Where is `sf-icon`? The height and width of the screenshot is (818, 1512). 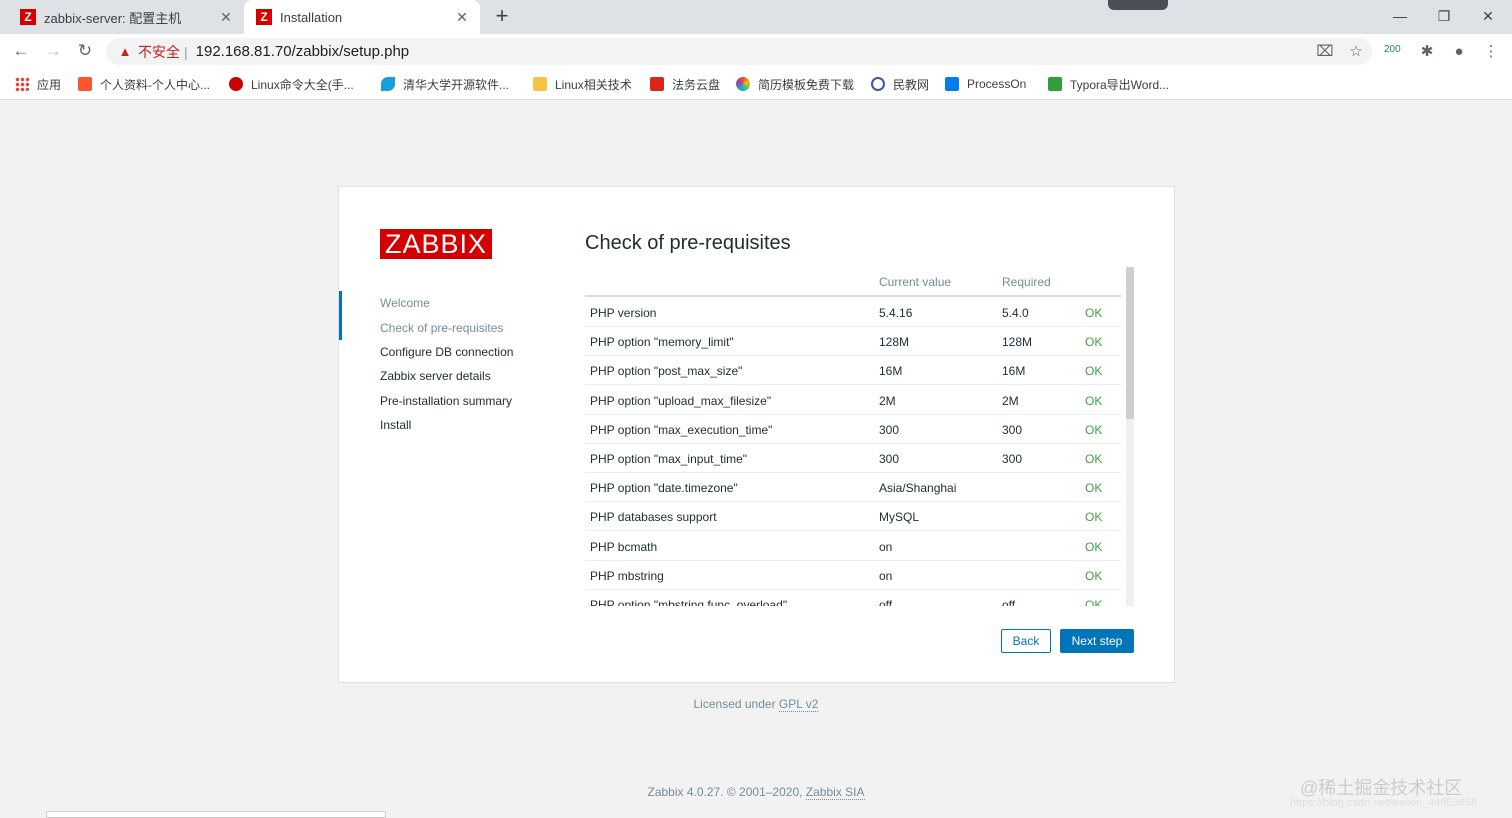 sf-icon is located at coordinates (1055, 84).